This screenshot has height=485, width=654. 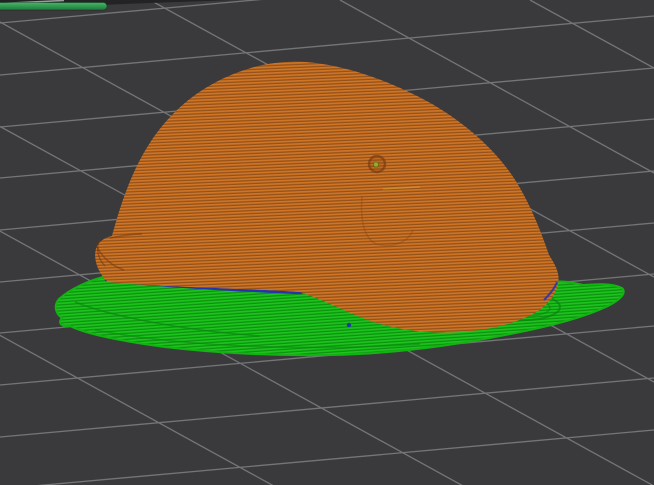 I want to click on interface-blue-dot, so click(x=349, y=325).